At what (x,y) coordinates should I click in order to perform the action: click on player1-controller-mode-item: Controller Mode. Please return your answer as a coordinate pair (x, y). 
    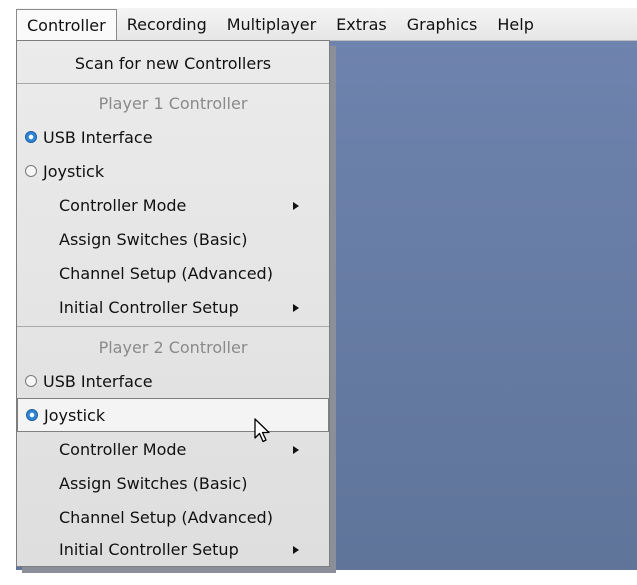
    Looking at the image, I should click on (173, 206).